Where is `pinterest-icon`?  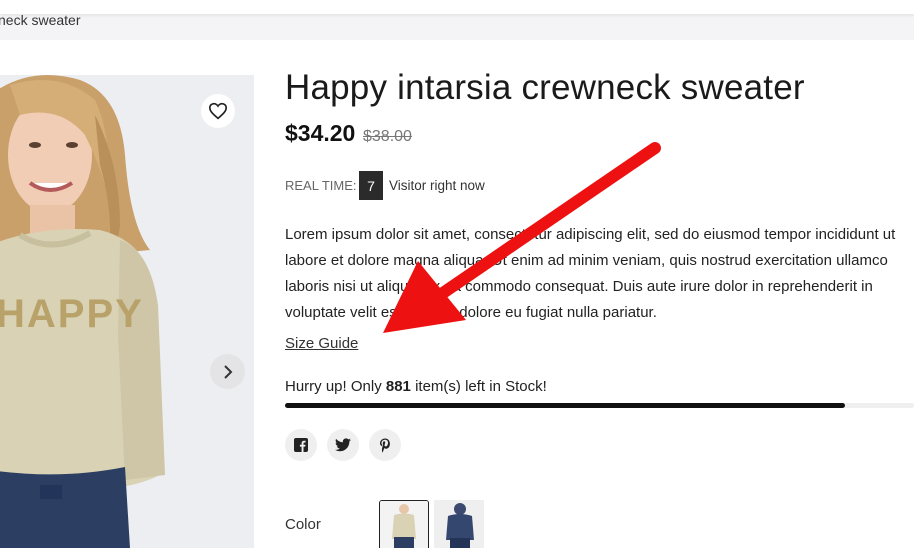 pinterest-icon is located at coordinates (385, 445).